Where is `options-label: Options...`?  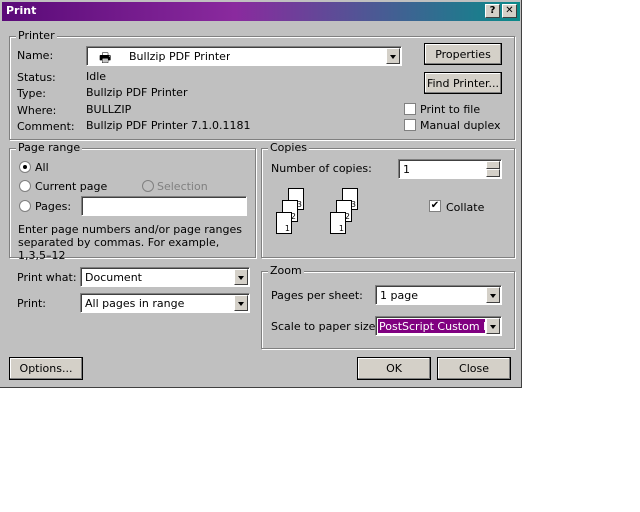
options-label: Options... is located at coordinates (46, 368).